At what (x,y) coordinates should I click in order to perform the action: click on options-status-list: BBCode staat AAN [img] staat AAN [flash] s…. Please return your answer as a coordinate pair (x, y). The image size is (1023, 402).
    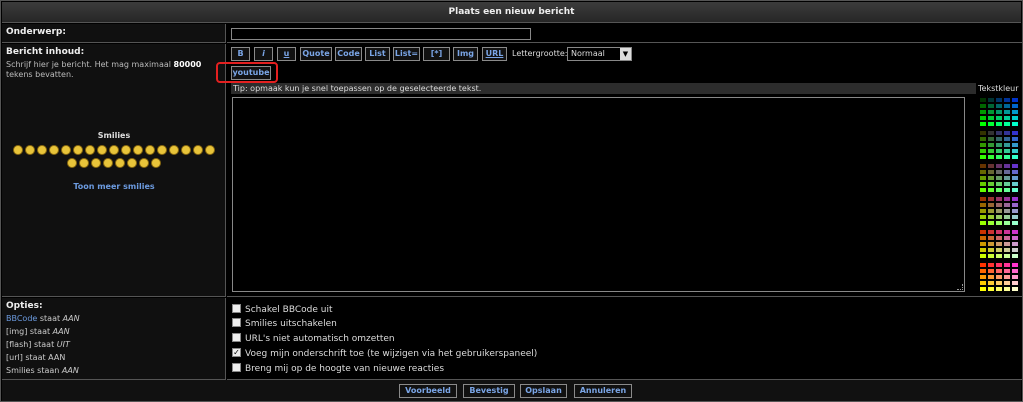
    Looking at the image, I should click on (113, 344).